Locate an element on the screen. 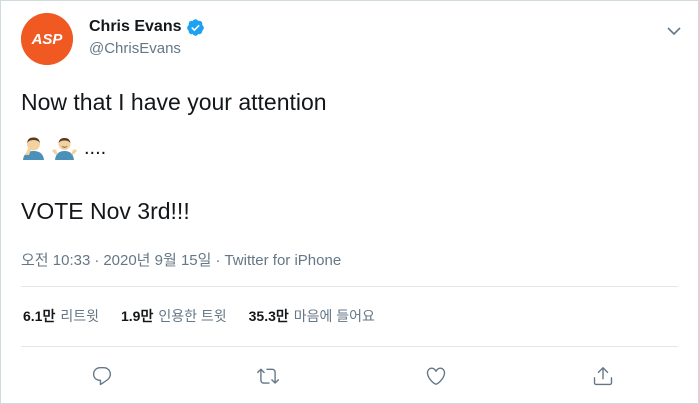  facepalm-emoji-icon is located at coordinates (33, 147).